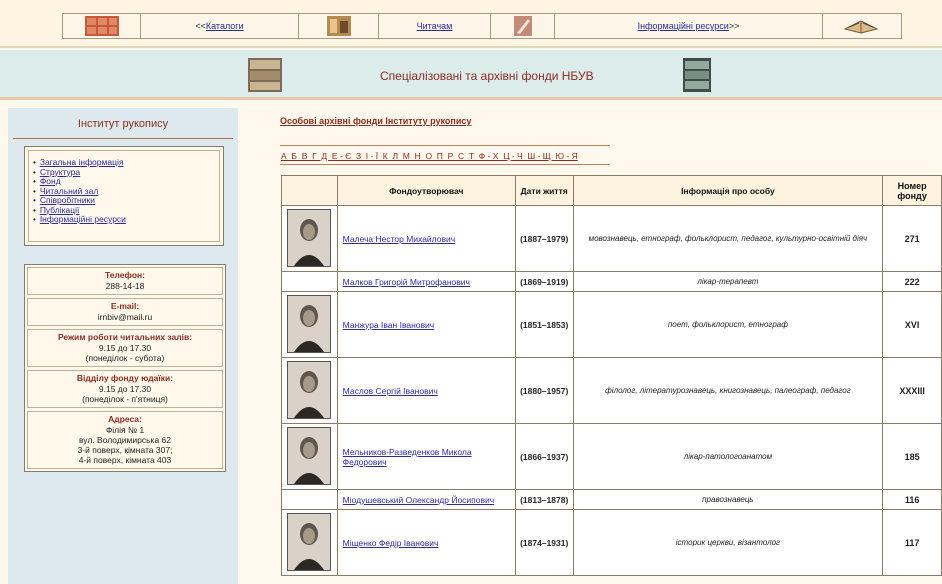  What do you see at coordinates (123, 124) in the screenshot?
I see `sidebar-title: Інститут рукопису` at bounding box center [123, 124].